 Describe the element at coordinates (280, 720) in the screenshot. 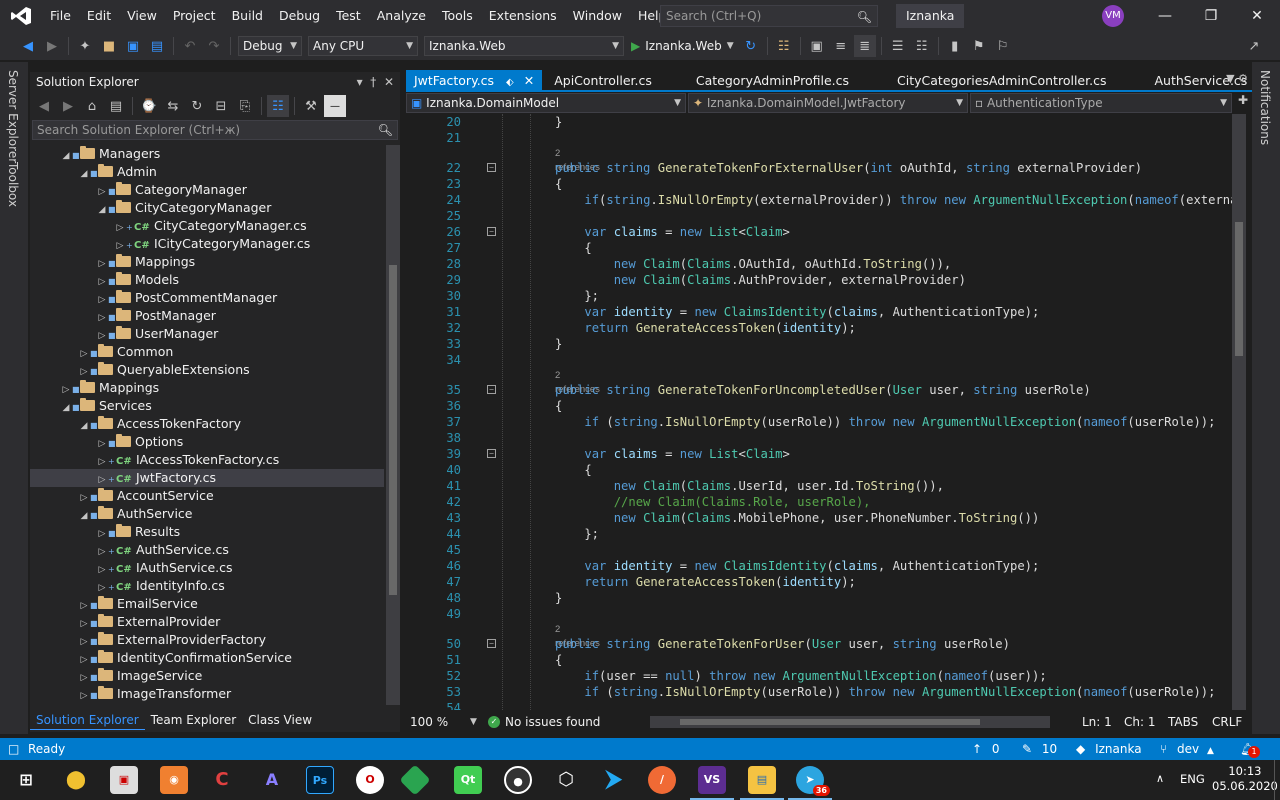

I see `tab-class-view: Class View` at that location.